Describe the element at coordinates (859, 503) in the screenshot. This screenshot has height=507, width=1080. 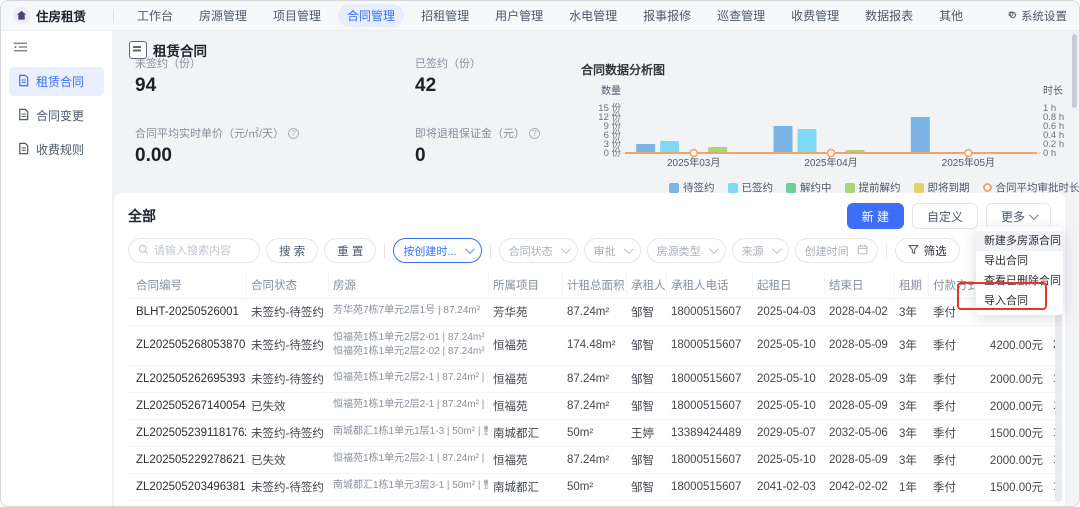
I see `cell-end-date: 2027-04-02` at that location.